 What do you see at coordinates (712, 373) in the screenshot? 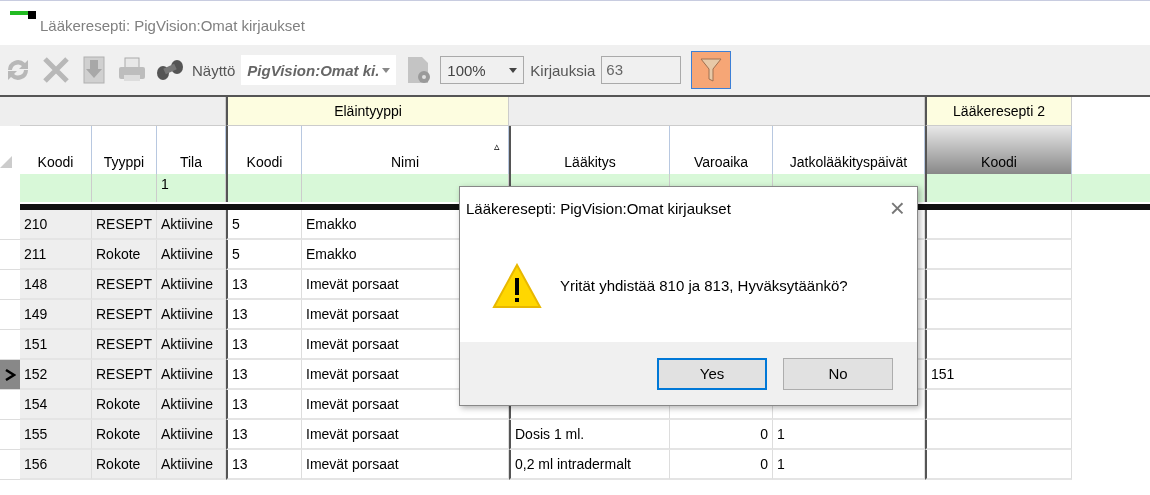
I see `dialog-button: Yes` at bounding box center [712, 373].